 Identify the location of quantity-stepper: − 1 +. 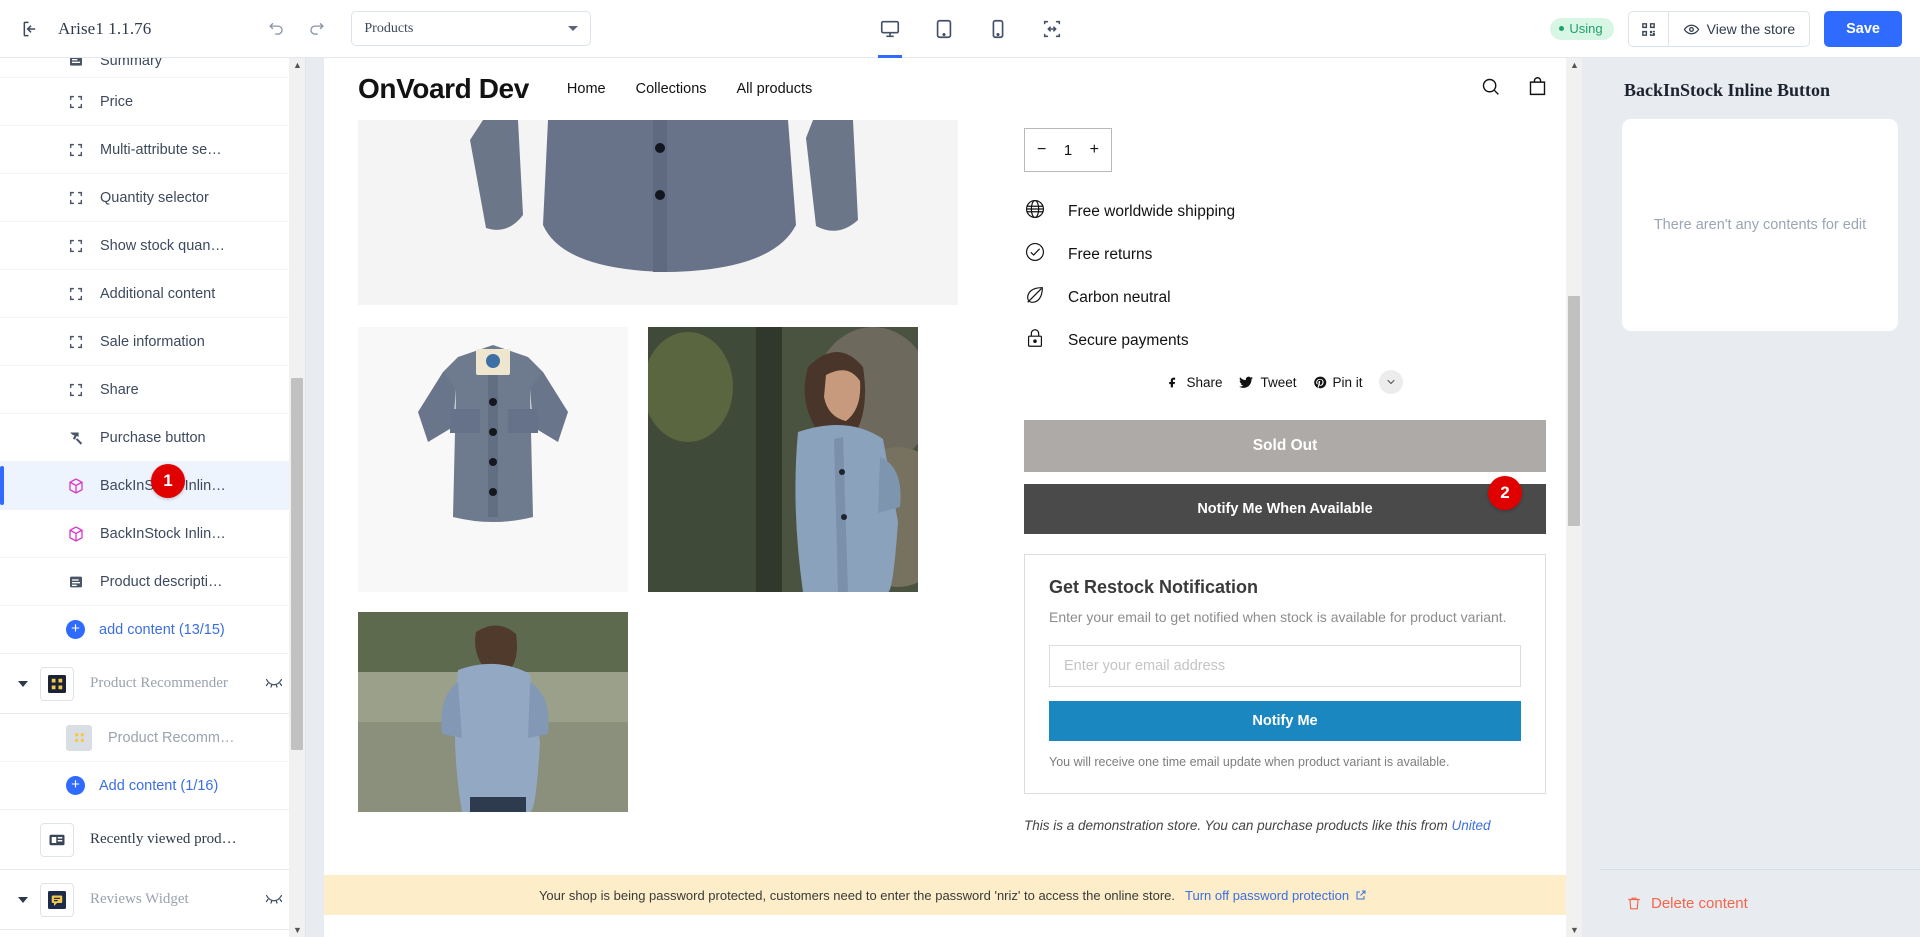
(1068, 150).